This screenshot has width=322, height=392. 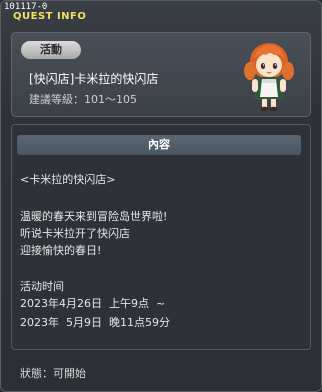 What do you see at coordinates (269, 77) in the screenshot?
I see `npc-girl-portrait-icon` at bounding box center [269, 77].